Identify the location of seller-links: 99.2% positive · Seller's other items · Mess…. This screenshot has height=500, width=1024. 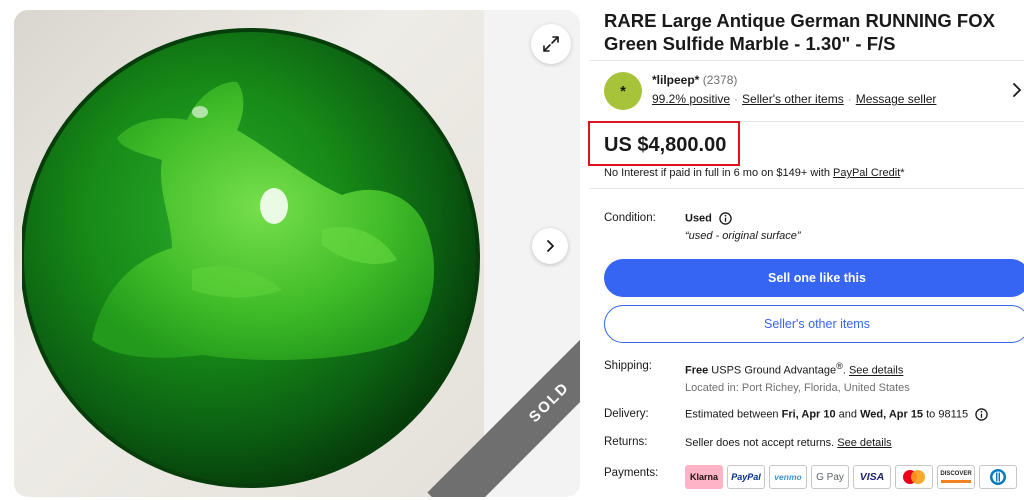
(794, 99).